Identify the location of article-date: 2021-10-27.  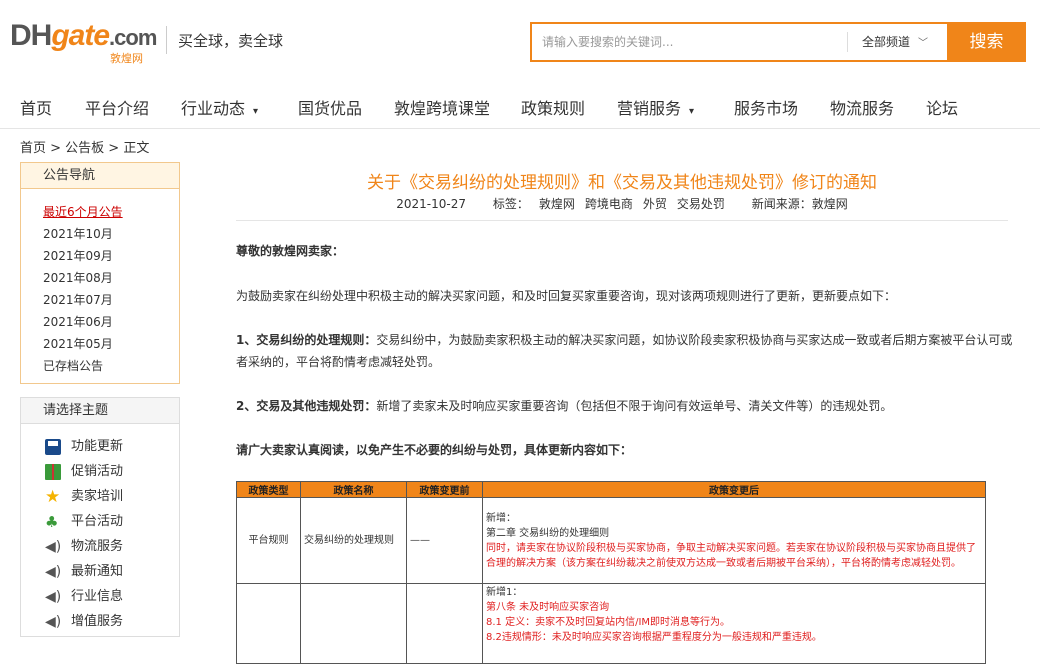
(431, 204).